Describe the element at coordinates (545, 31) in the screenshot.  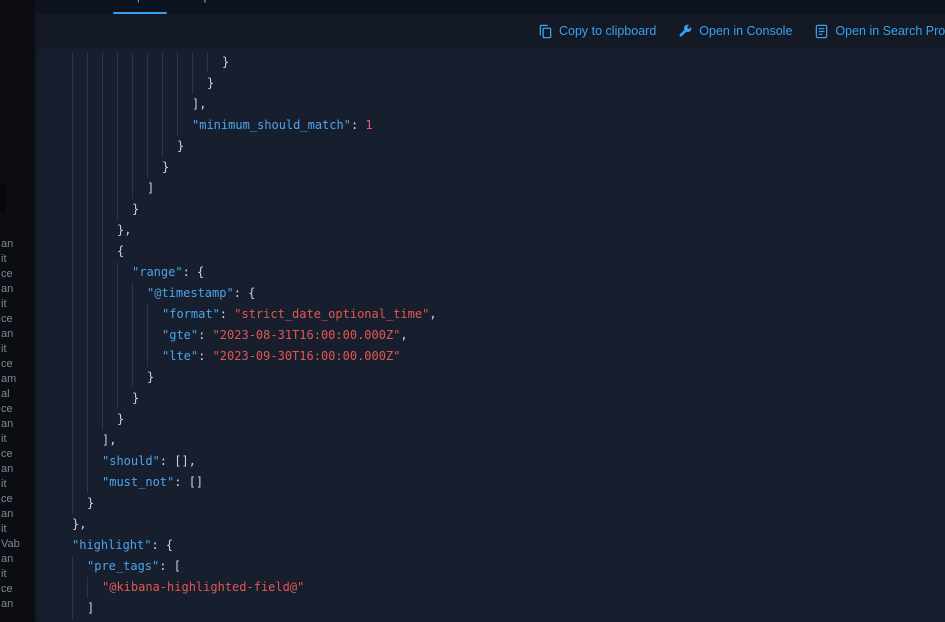
I see `copy-icon` at that location.